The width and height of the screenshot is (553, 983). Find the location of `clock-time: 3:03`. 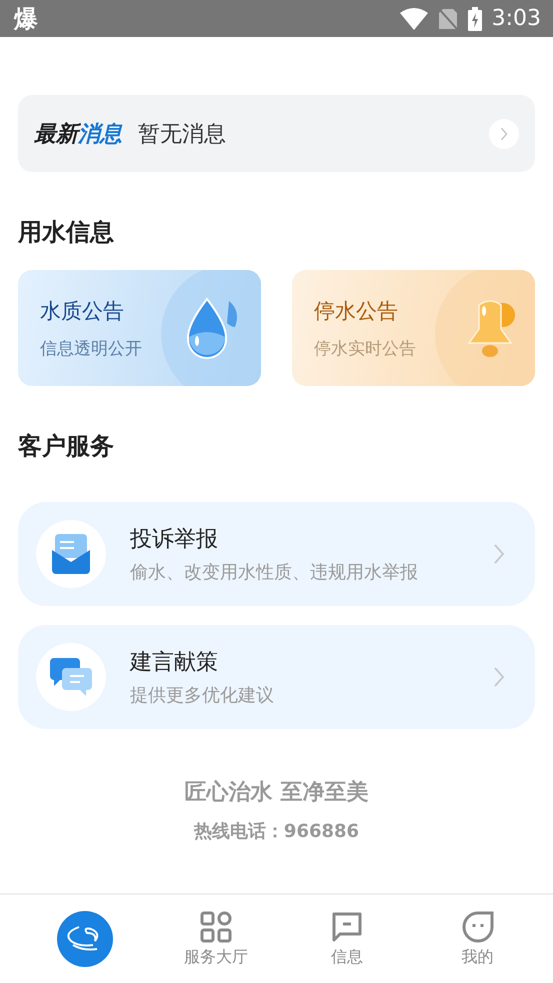

clock-time: 3:03 is located at coordinates (516, 18).